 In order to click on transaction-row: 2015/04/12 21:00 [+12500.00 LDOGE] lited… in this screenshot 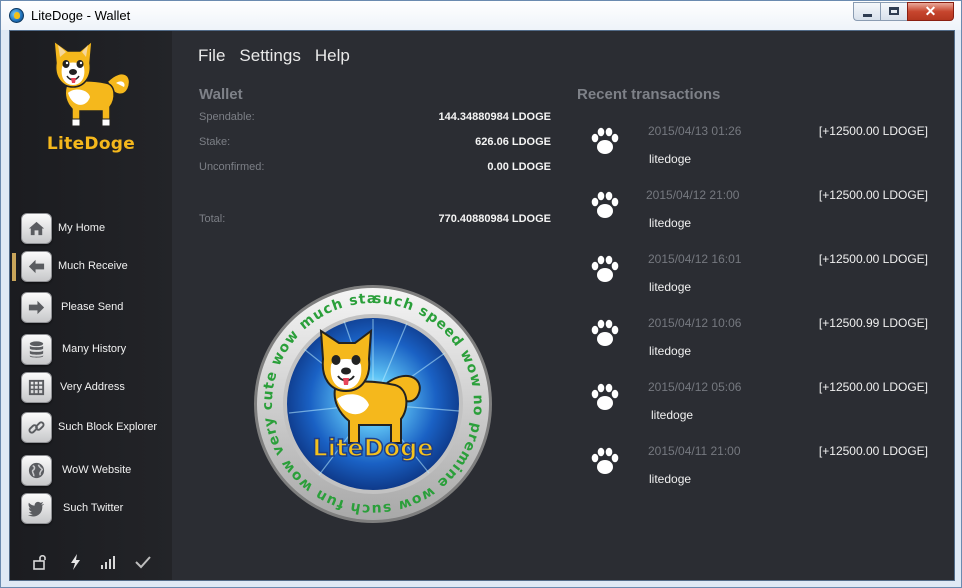, I will do `click(764, 212)`.